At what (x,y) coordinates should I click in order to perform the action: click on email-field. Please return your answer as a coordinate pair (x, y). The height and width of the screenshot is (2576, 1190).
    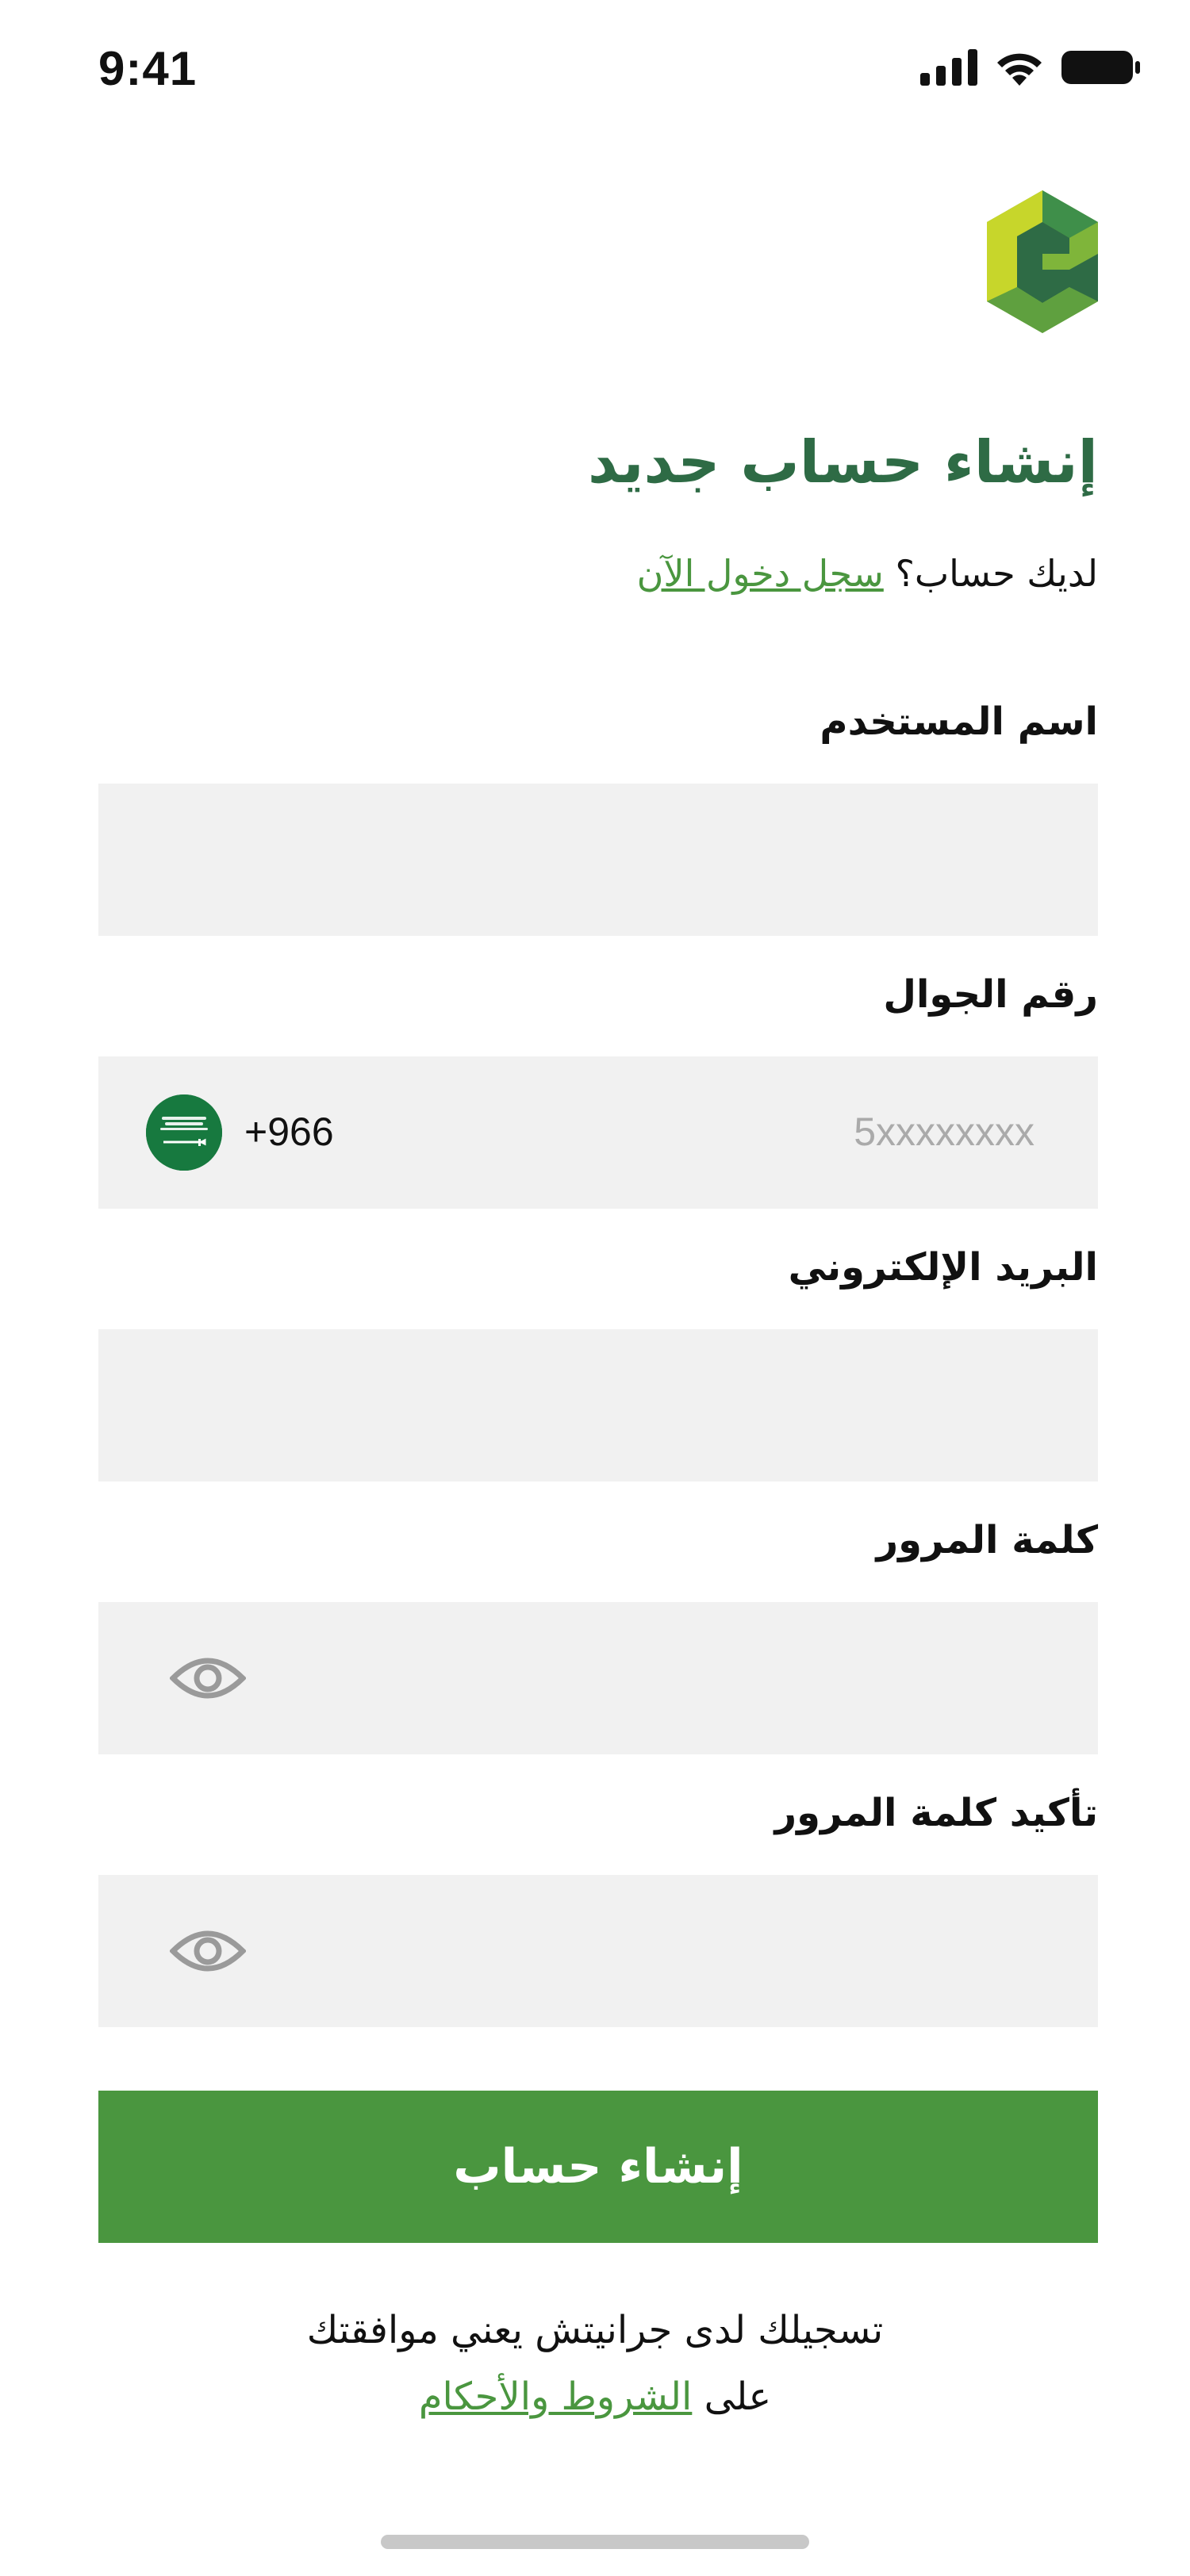
    Looking at the image, I should click on (598, 1405).